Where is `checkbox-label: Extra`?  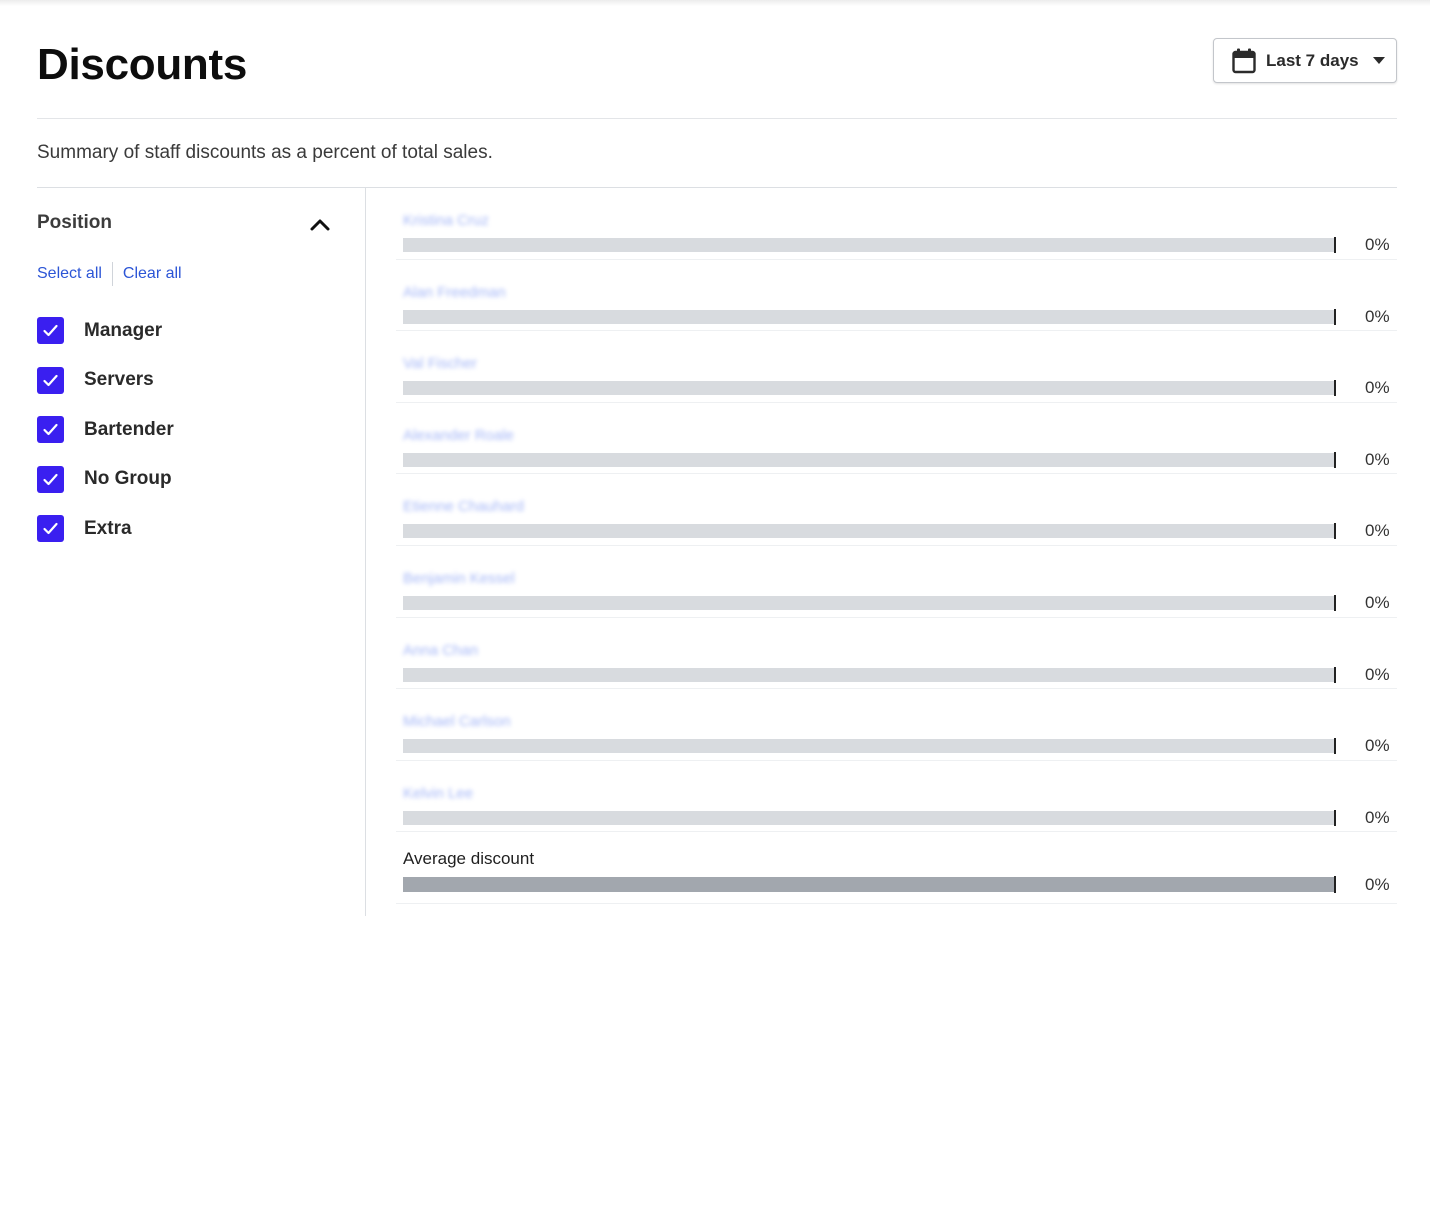
checkbox-label: Extra is located at coordinates (108, 528).